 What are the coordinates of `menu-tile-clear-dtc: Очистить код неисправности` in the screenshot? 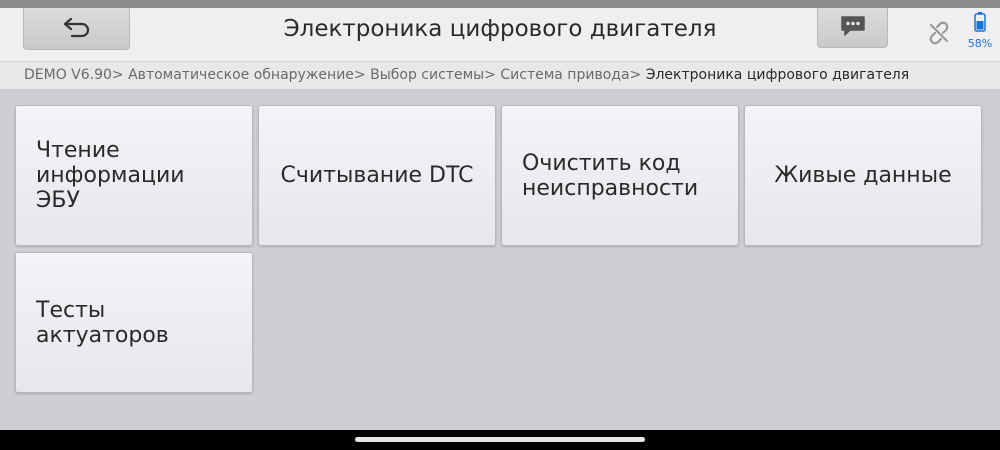 It's located at (620, 175).